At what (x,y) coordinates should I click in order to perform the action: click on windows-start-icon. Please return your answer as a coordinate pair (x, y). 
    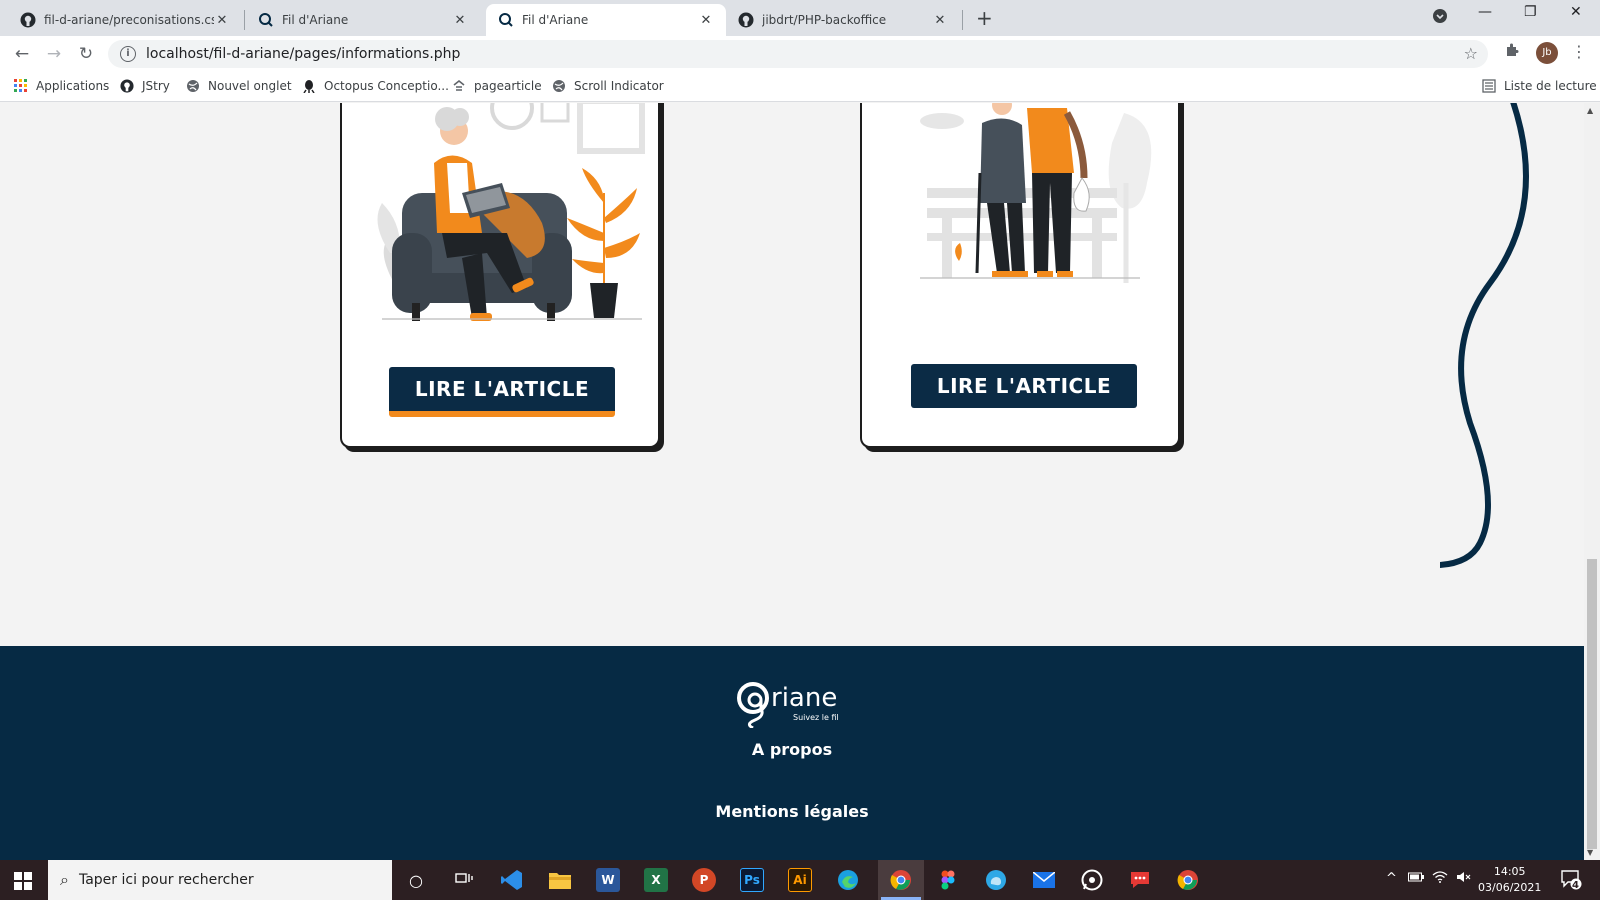
    Looking at the image, I should click on (23, 881).